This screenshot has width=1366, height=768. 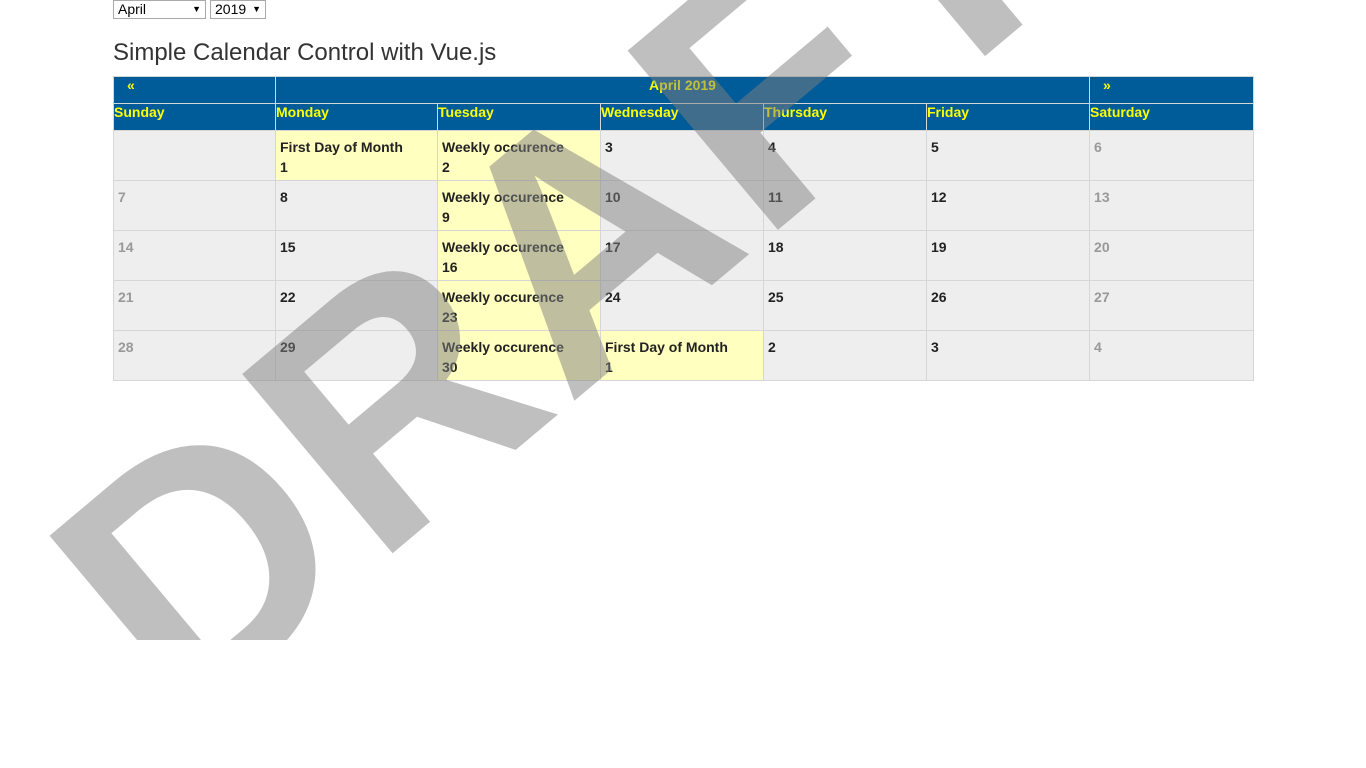 I want to click on day-number: 5, so click(x=935, y=147).